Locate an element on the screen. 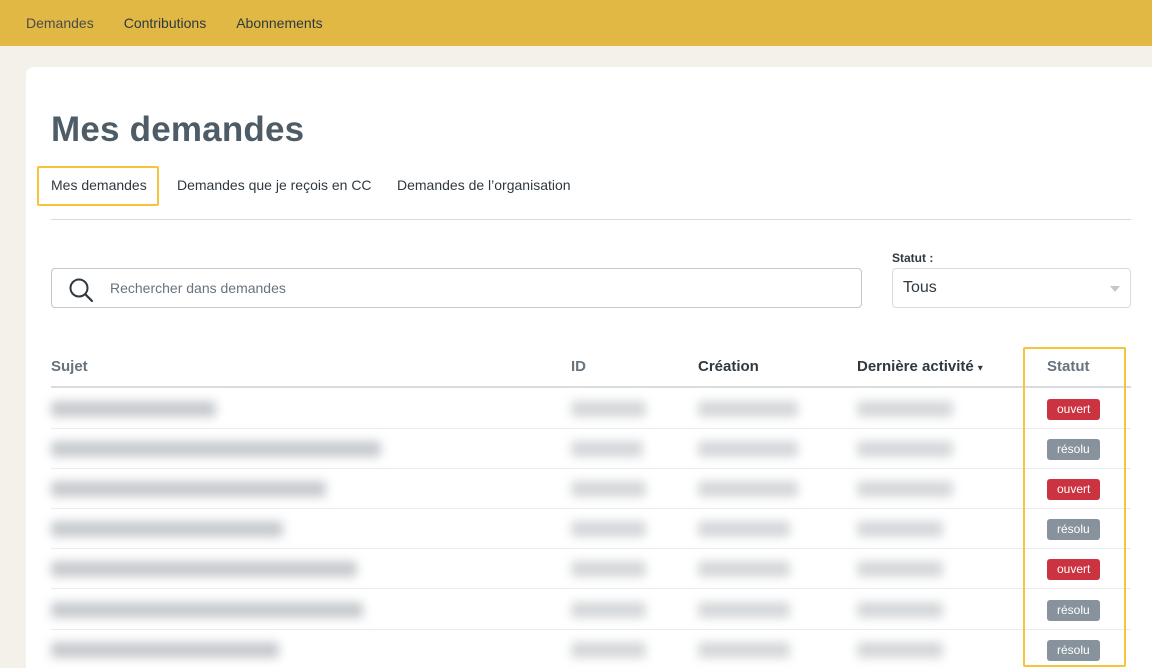  nav-link-abonnements: Abonnements is located at coordinates (279, 23).